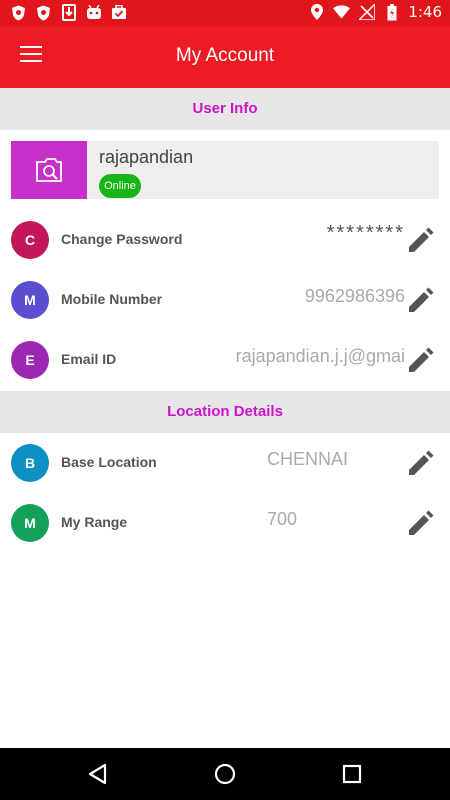  What do you see at coordinates (30, 300) in the screenshot?
I see `mobile-number-initial: M` at bounding box center [30, 300].